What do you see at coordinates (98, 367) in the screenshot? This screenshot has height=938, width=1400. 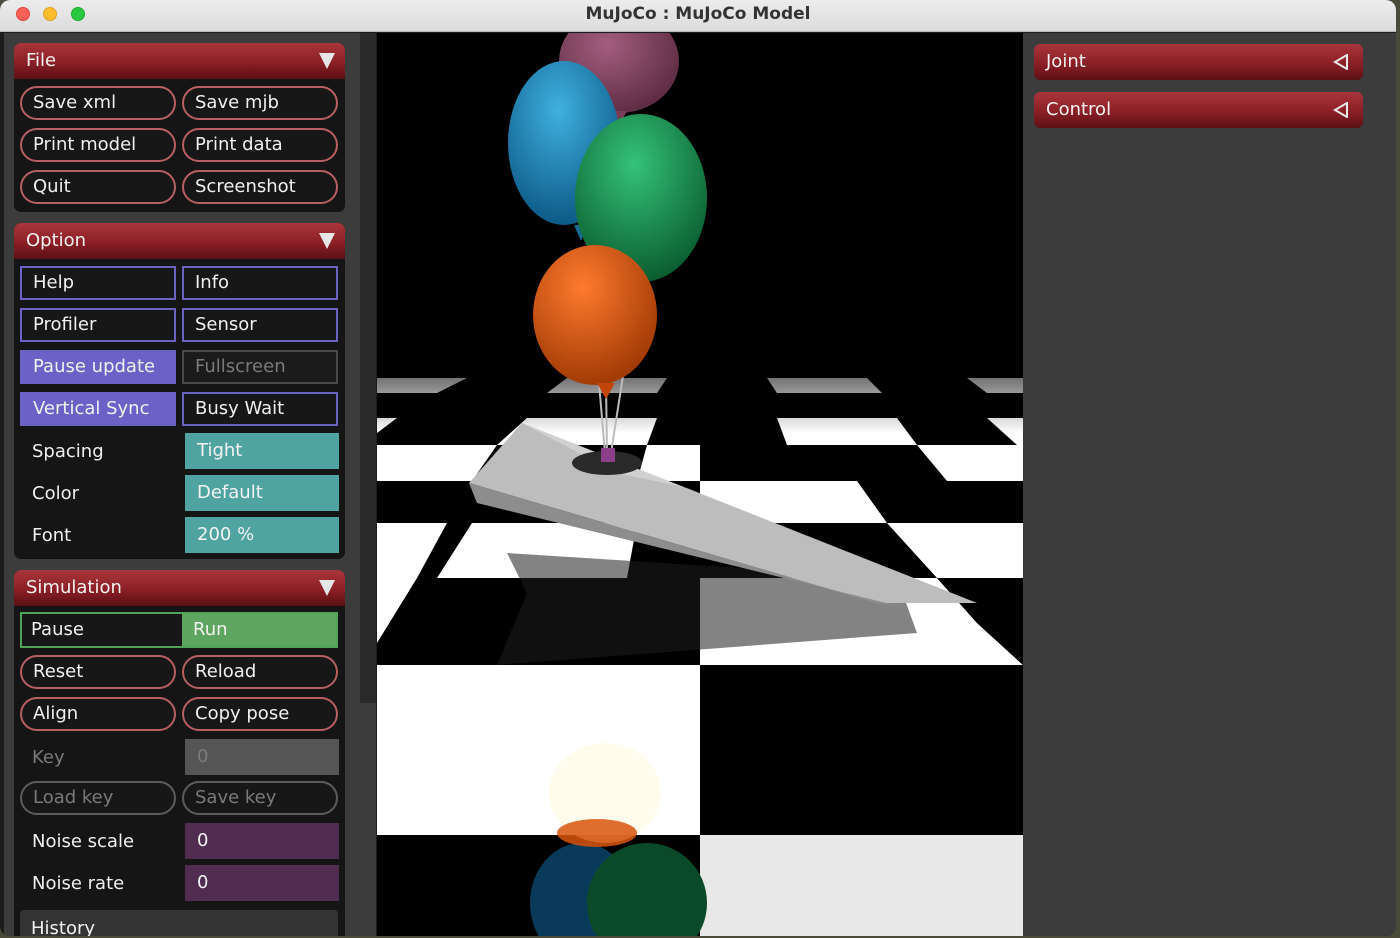 I see `pause-update-toggle: Pause update` at bounding box center [98, 367].